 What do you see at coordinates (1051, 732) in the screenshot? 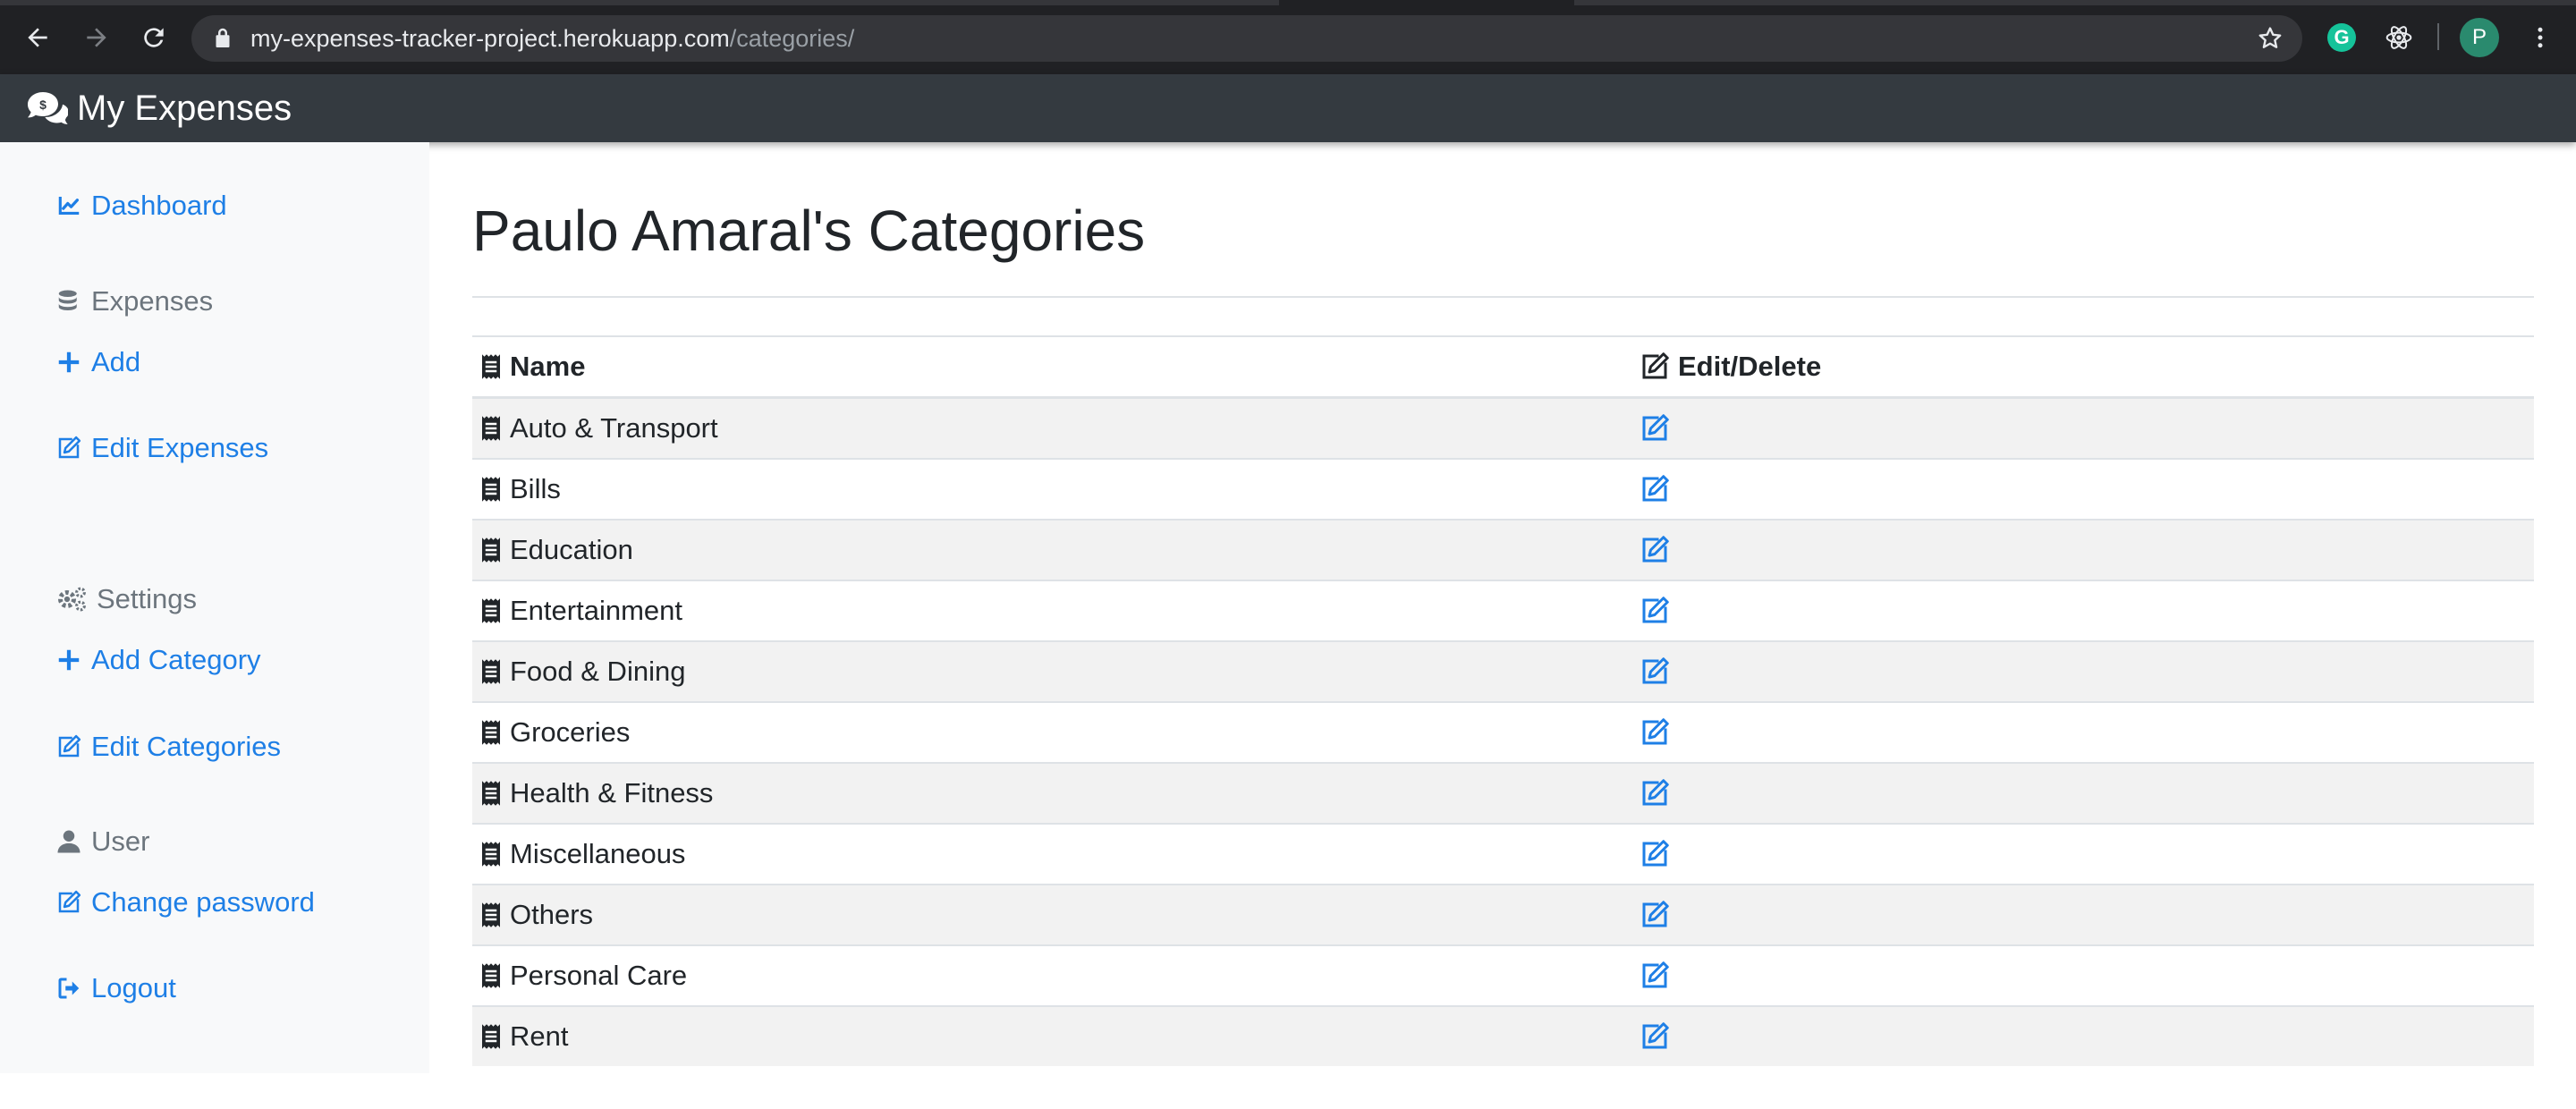
I see `category-name-cell: Groceries` at bounding box center [1051, 732].